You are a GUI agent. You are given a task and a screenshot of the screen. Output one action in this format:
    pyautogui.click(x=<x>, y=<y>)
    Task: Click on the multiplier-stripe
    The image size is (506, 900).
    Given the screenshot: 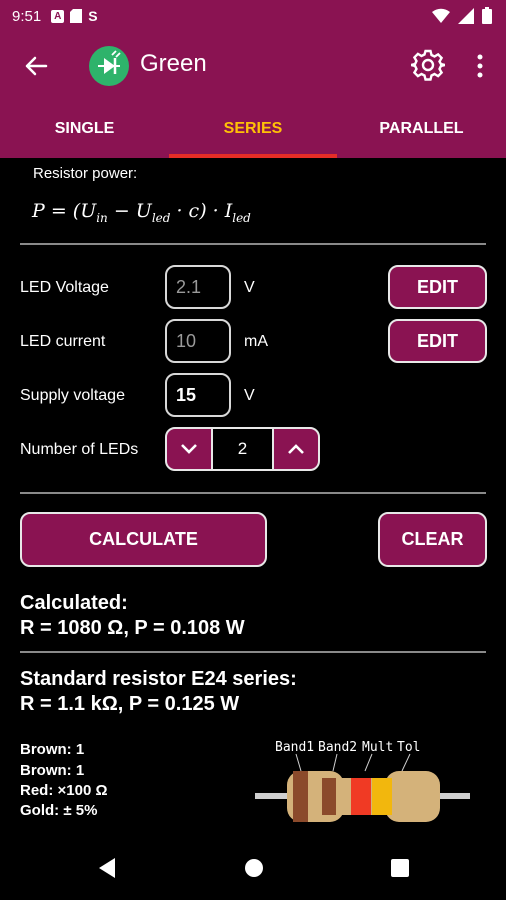 What is the action you would take?
    pyautogui.click(x=361, y=796)
    